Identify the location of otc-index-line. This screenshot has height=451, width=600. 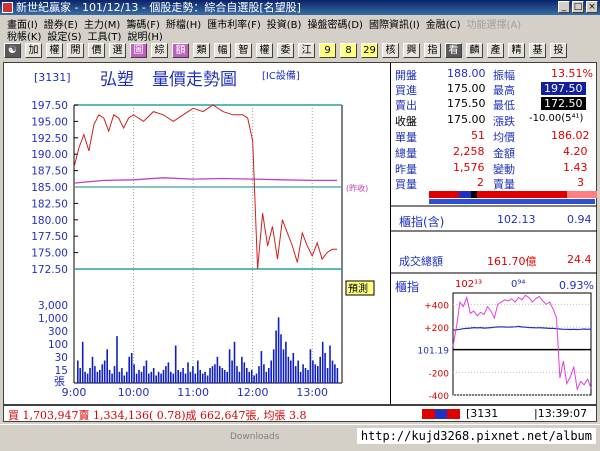
(522, 343).